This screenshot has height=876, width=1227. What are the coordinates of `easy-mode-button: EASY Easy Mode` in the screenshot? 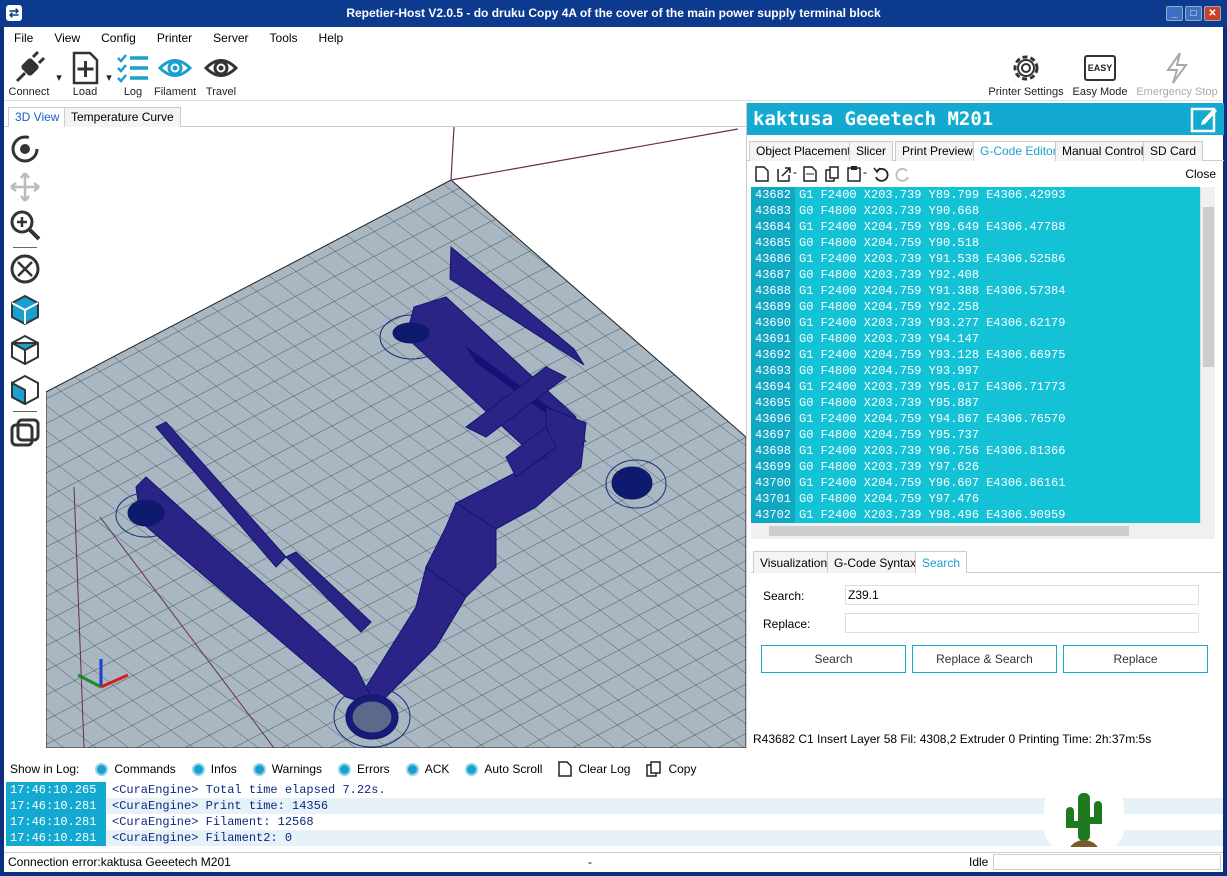 It's located at (1100, 74).